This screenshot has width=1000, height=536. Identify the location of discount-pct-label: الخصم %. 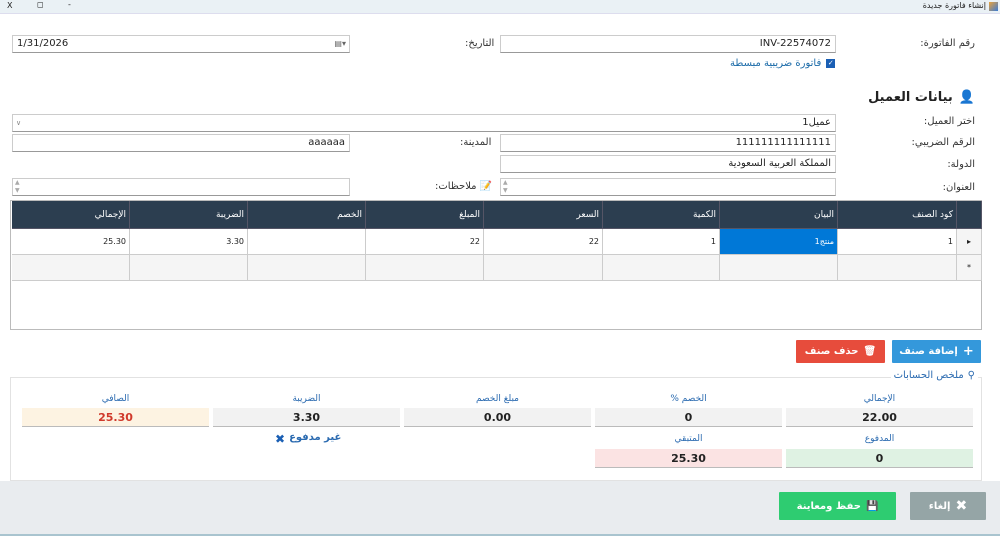
(688, 399).